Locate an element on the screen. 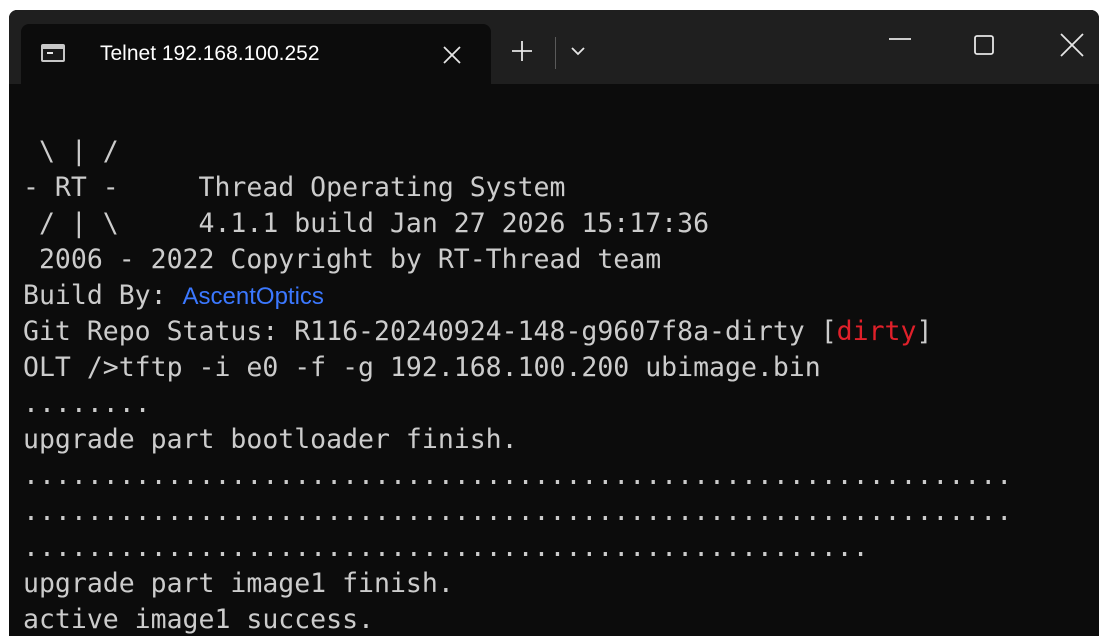 The width and height of the screenshot is (1106, 636). build-by-label: Build By: is located at coordinates (103, 295).